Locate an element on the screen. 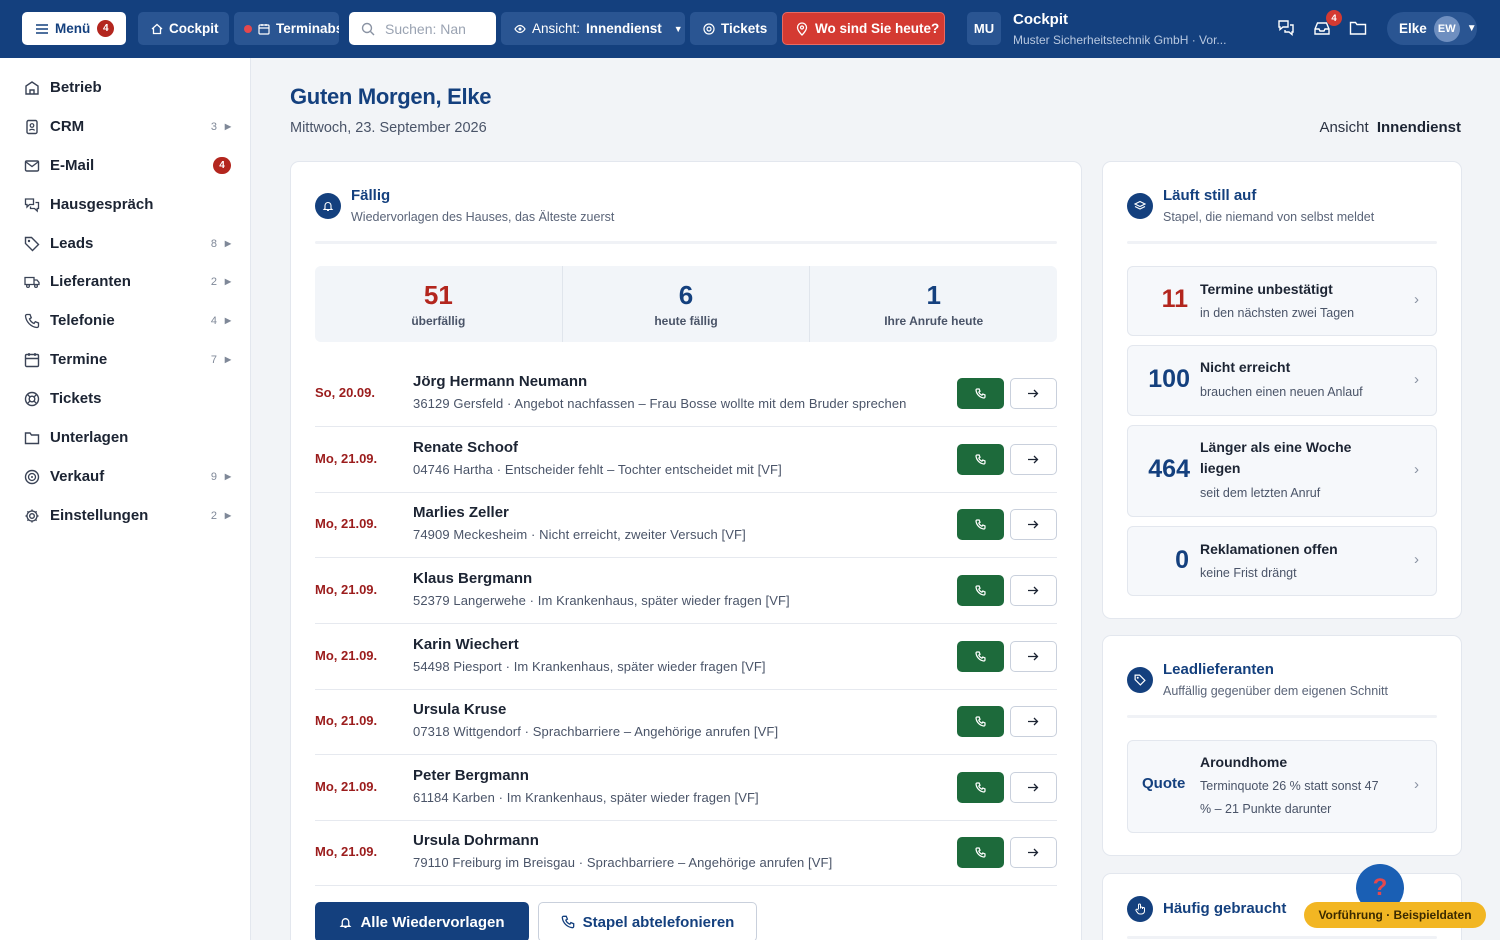  all-followups-button: Alle Wiedervorlagen is located at coordinates (422, 921).